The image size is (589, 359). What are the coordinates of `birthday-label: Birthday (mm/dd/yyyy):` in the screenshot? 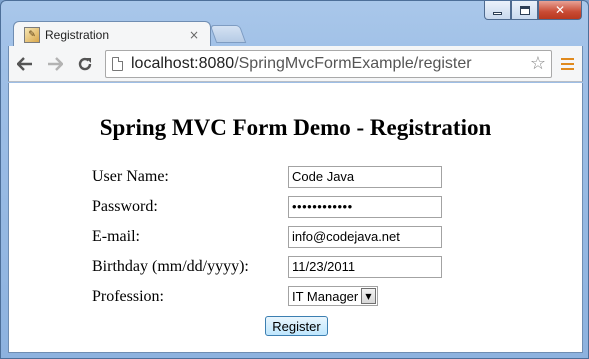 It's located at (170, 266).